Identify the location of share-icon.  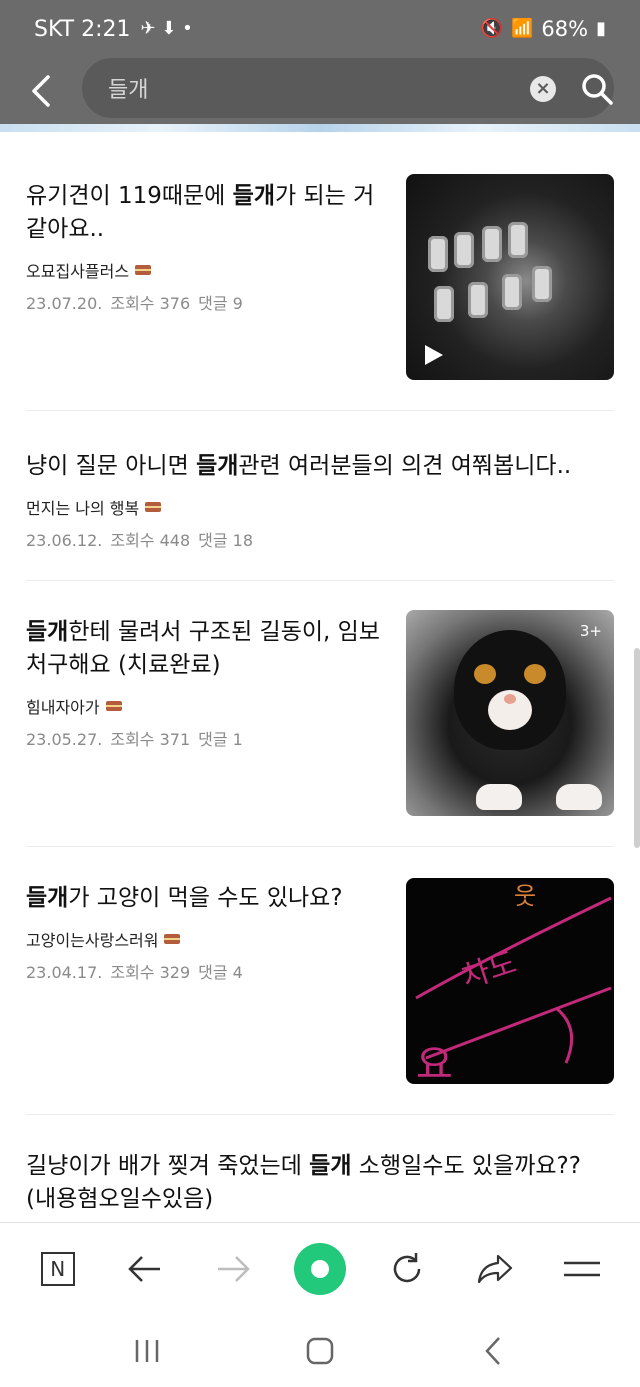
(494, 1268).